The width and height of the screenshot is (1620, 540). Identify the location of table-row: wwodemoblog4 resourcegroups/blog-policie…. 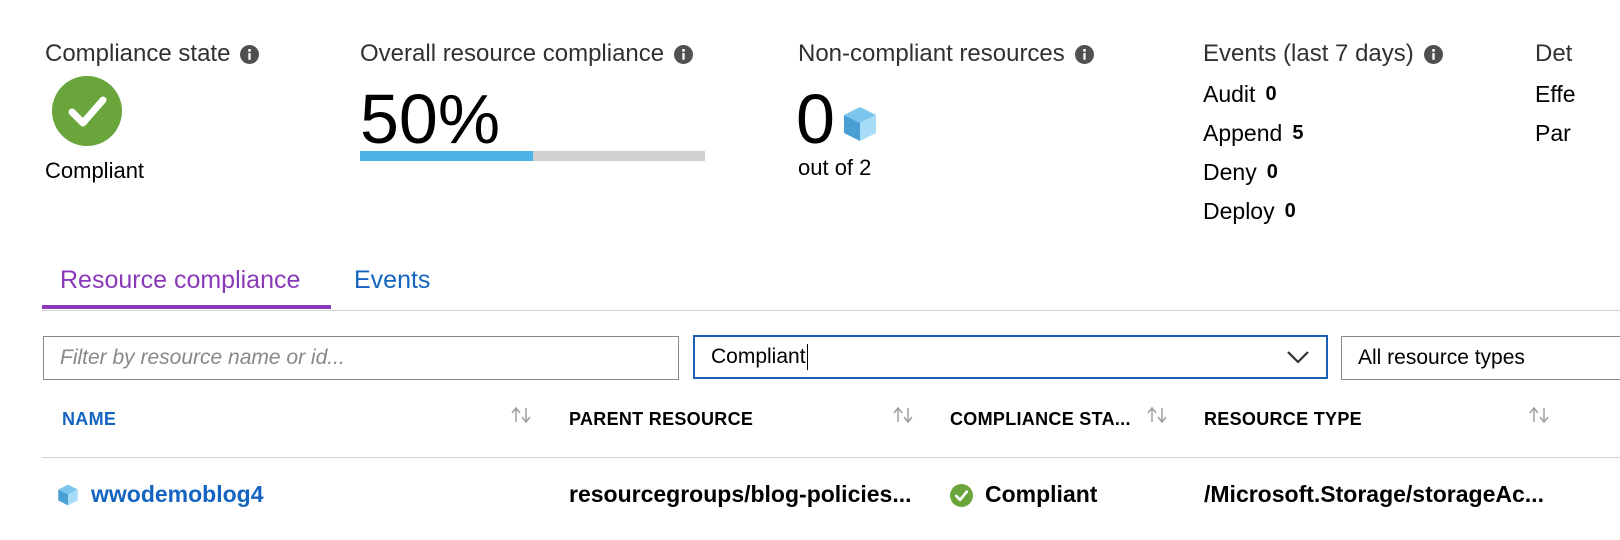
(810, 496).